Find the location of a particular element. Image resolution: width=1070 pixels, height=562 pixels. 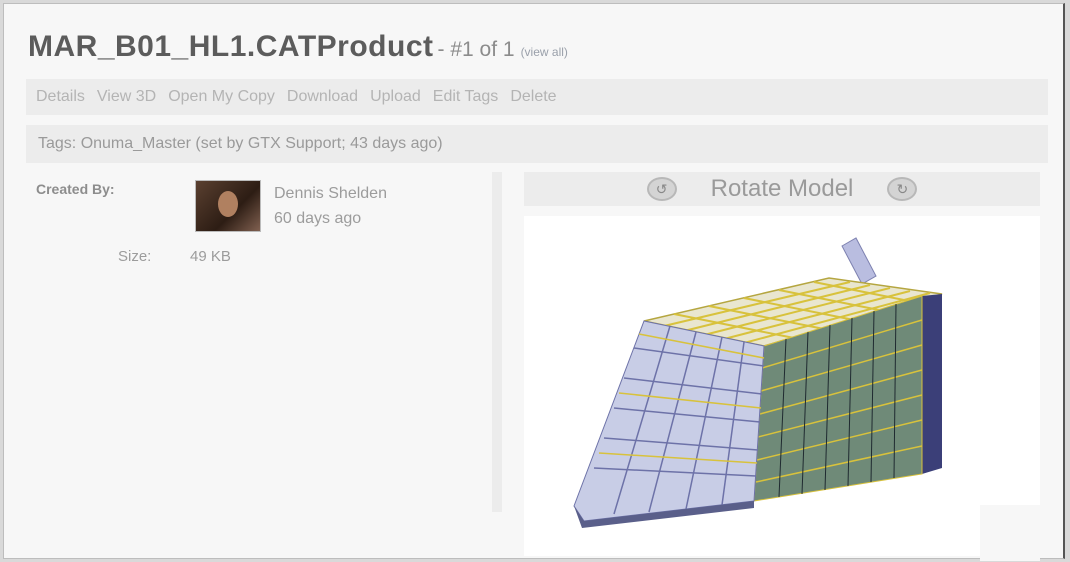

view-3d-link: View 3D is located at coordinates (126, 97).